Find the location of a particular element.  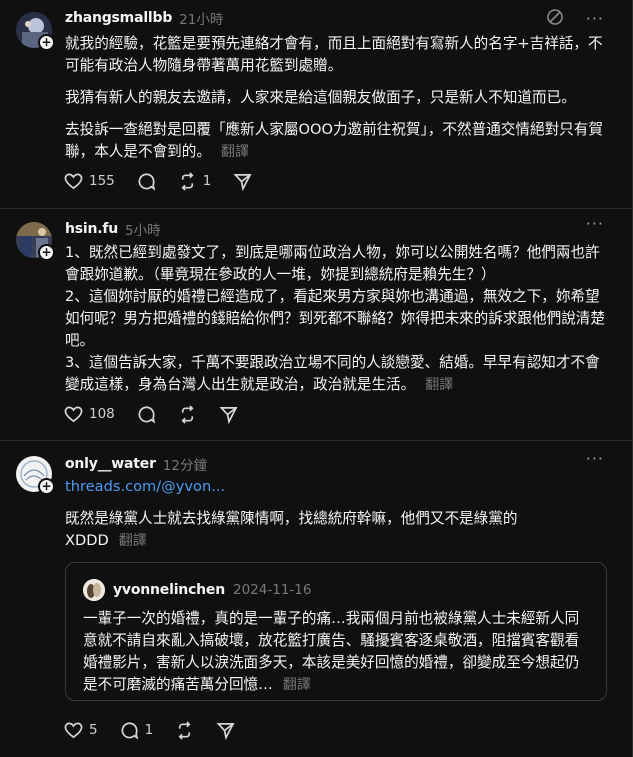

like-button: 108 is located at coordinates (89, 414).